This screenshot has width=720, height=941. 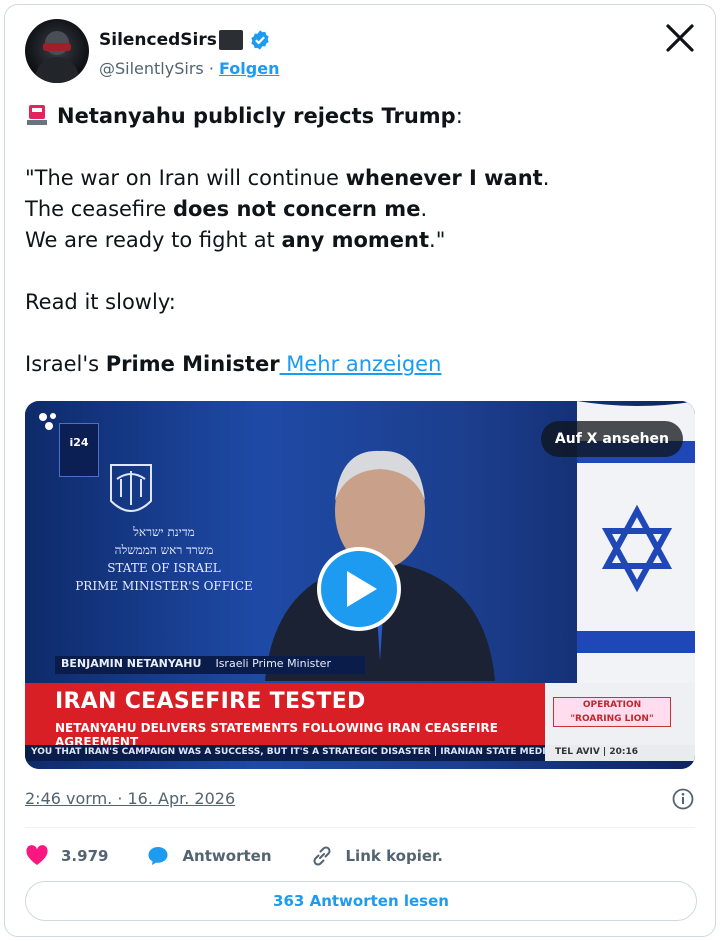 I want to click on last-line-a: Israel's, so click(x=65, y=364).